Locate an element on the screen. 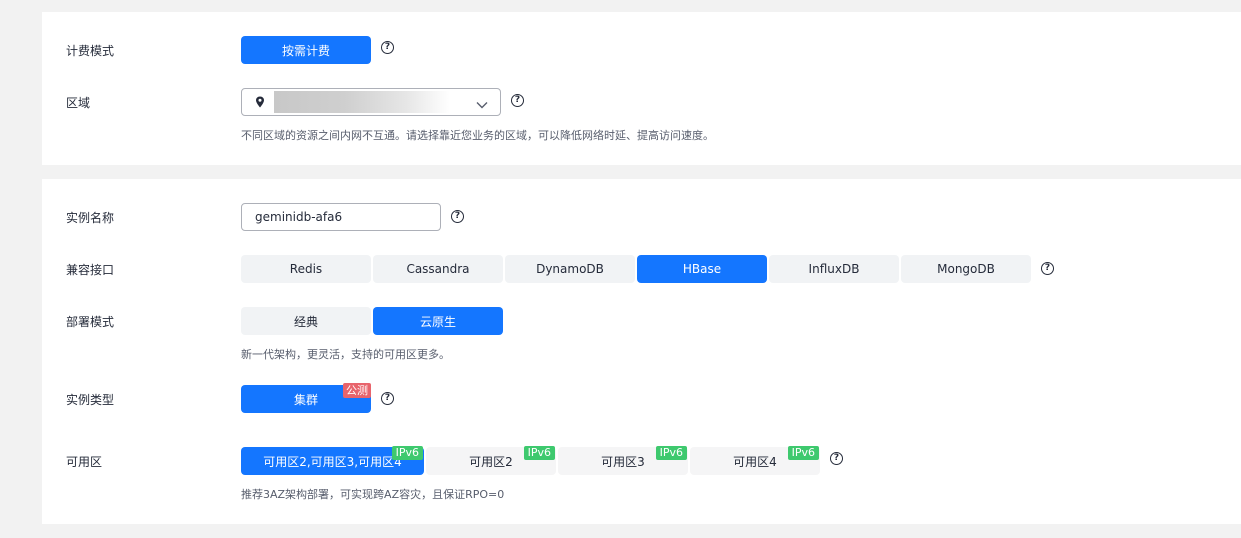  az-option-label: 可用区2 is located at coordinates (491, 461).